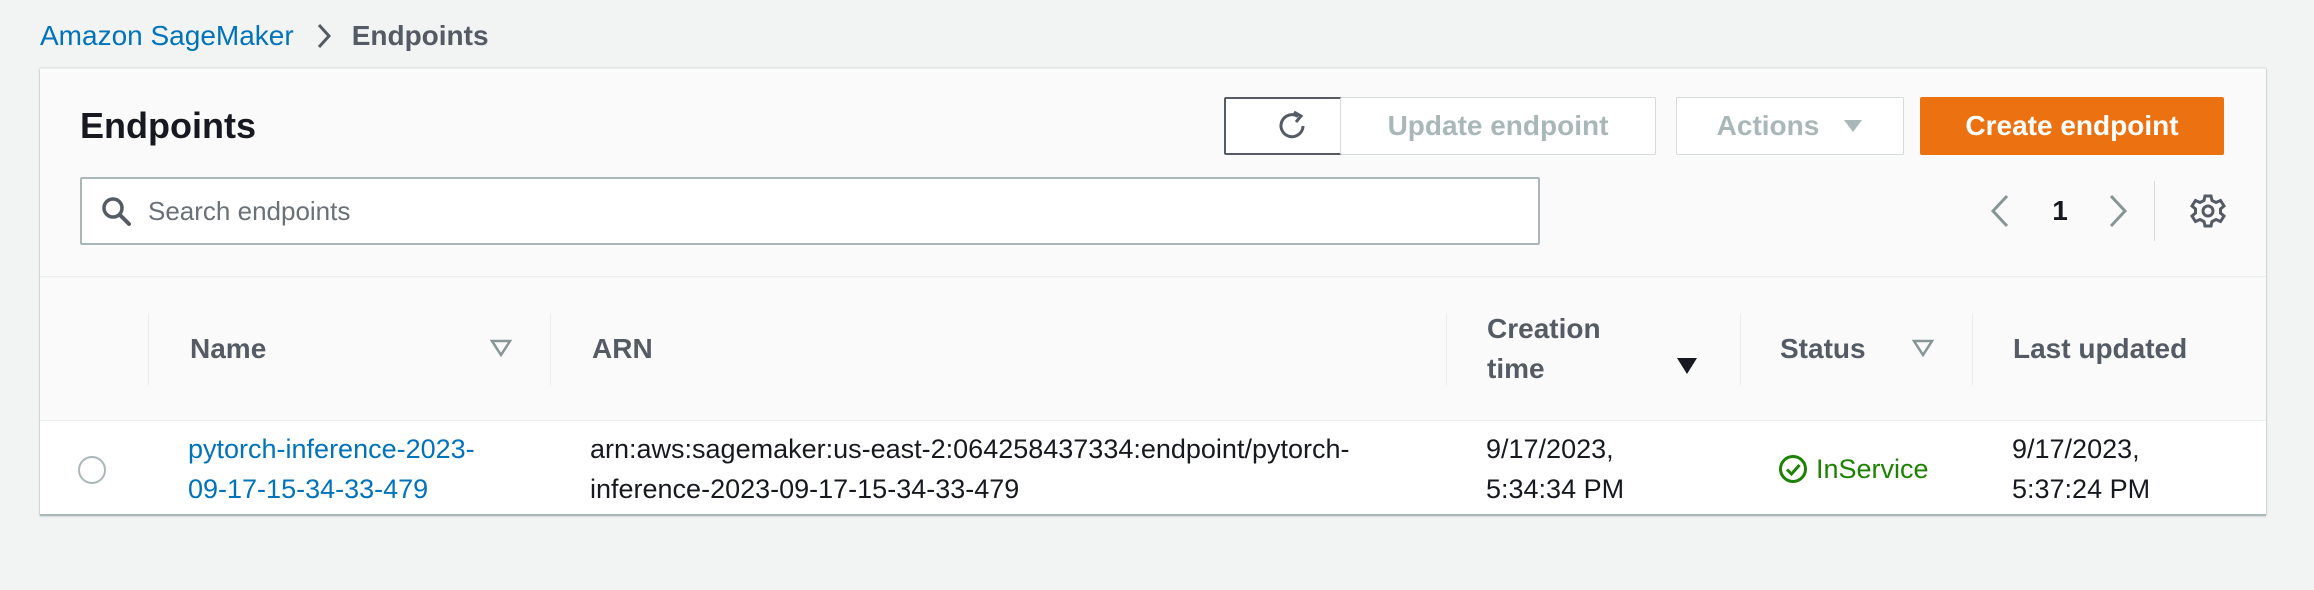  I want to click on gear-icon, so click(2208, 211).